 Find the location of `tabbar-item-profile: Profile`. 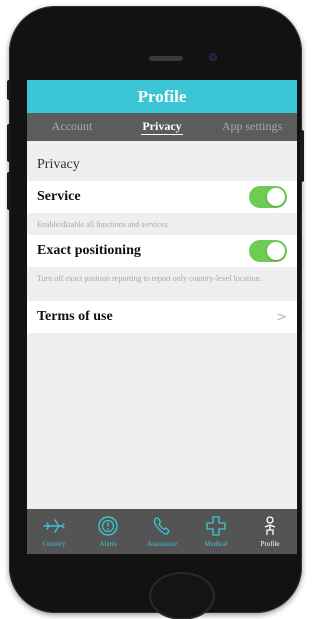

tabbar-item-profile: Profile is located at coordinates (270, 531).